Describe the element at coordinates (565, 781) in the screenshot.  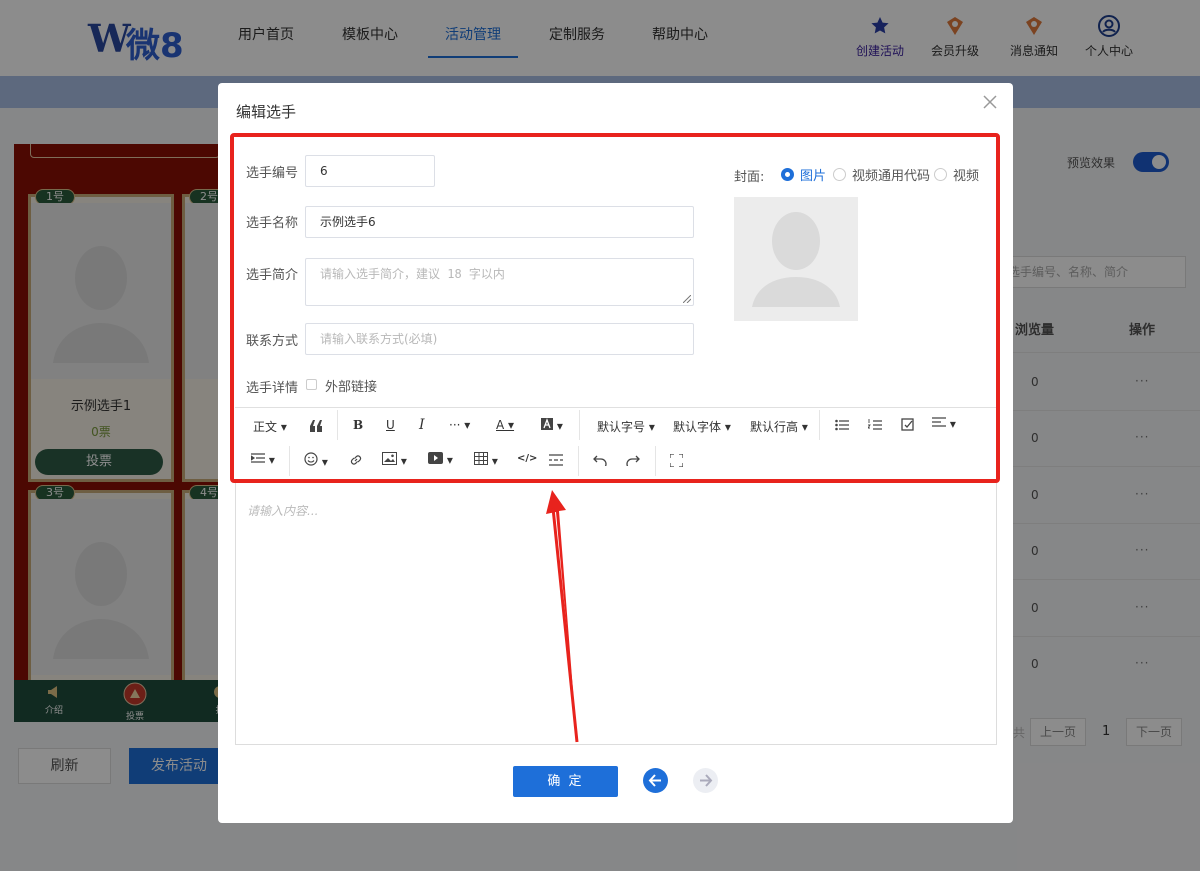
I see `confirm-button: 确 定` at that location.